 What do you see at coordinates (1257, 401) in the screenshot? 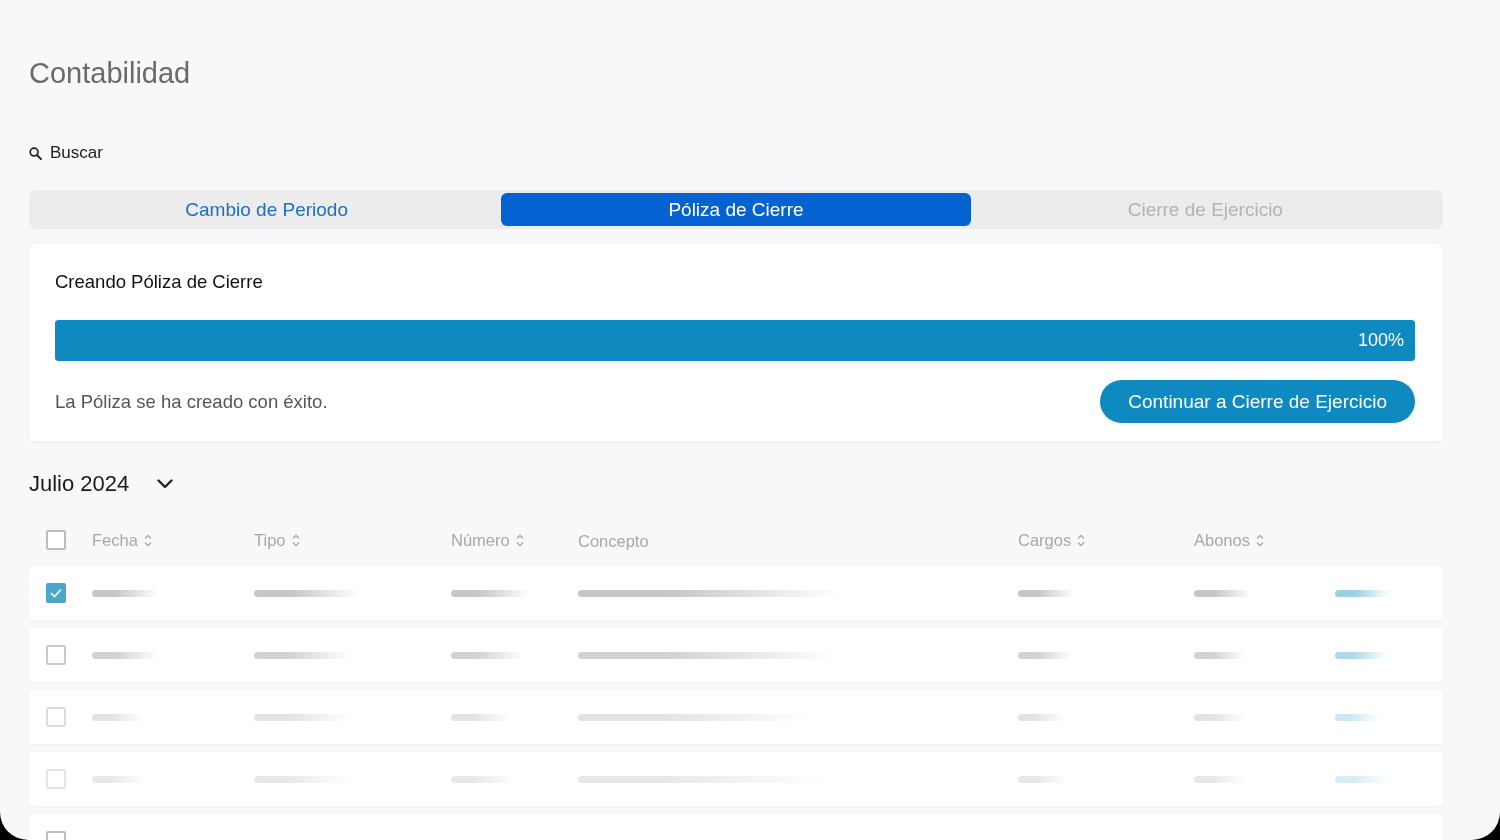
I see `continue-button: Continuar a Cierre de Ejercicio` at bounding box center [1257, 401].